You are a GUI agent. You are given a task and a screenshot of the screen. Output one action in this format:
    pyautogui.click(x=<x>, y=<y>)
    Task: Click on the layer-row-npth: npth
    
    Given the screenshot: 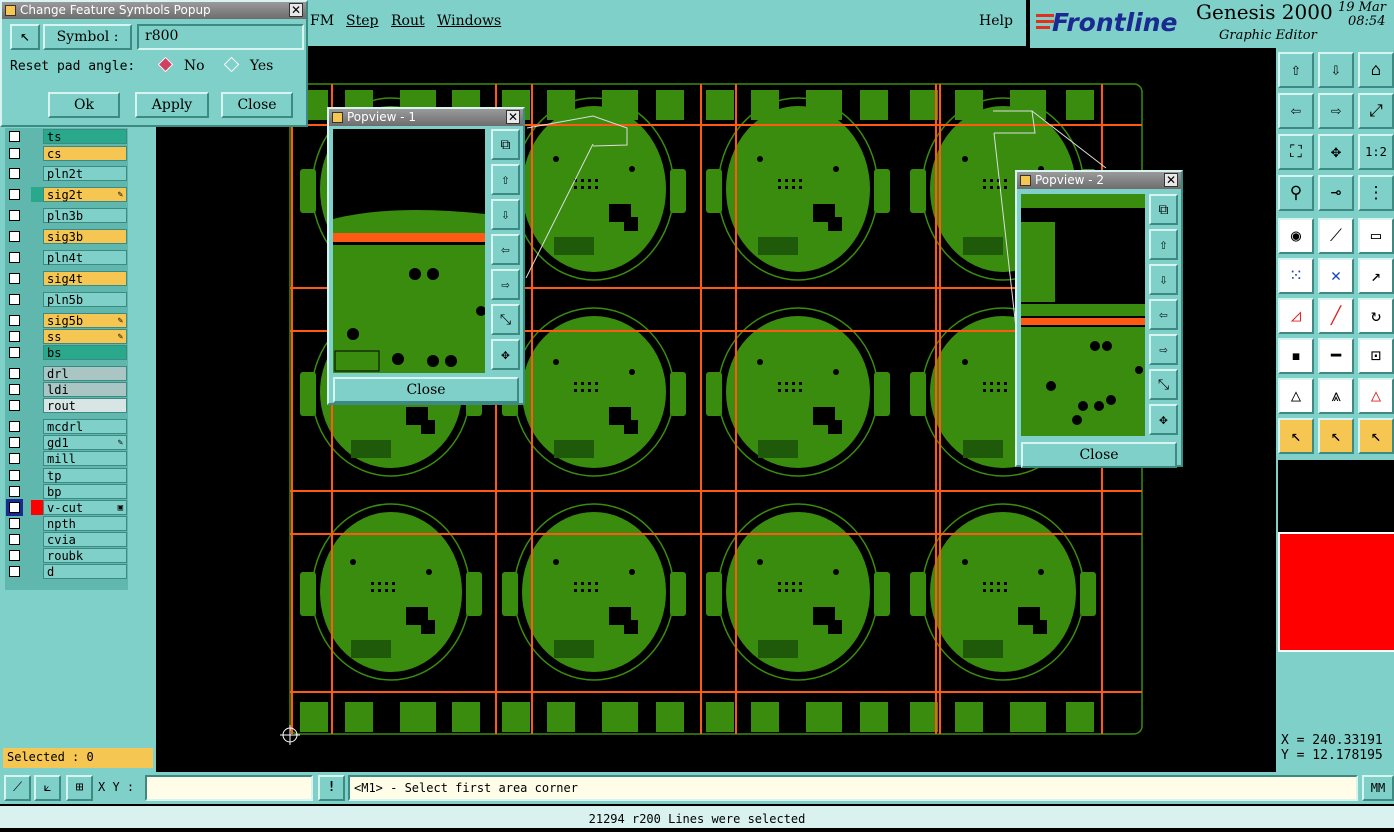 What is the action you would take?
    pyautogui.click(x=66, y=523)
    